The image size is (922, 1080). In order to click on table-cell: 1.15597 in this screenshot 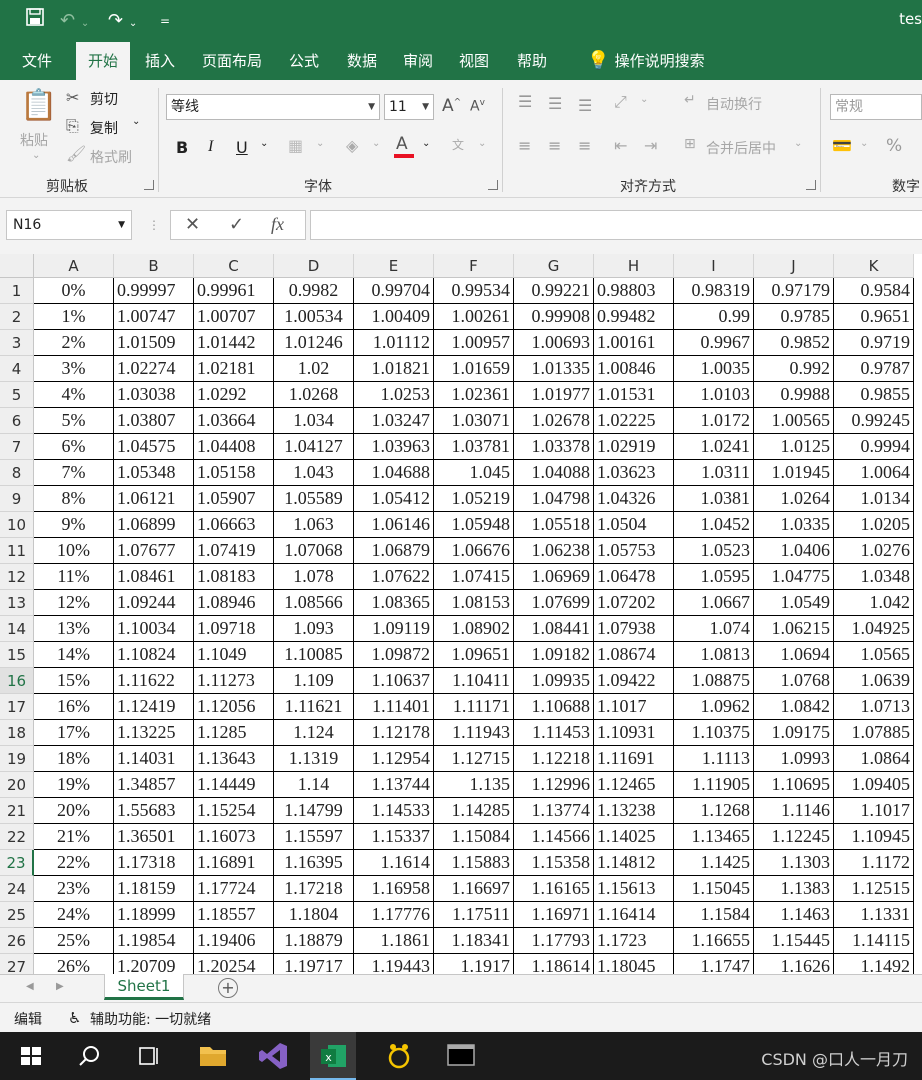, I will do `click(314, 837)`.